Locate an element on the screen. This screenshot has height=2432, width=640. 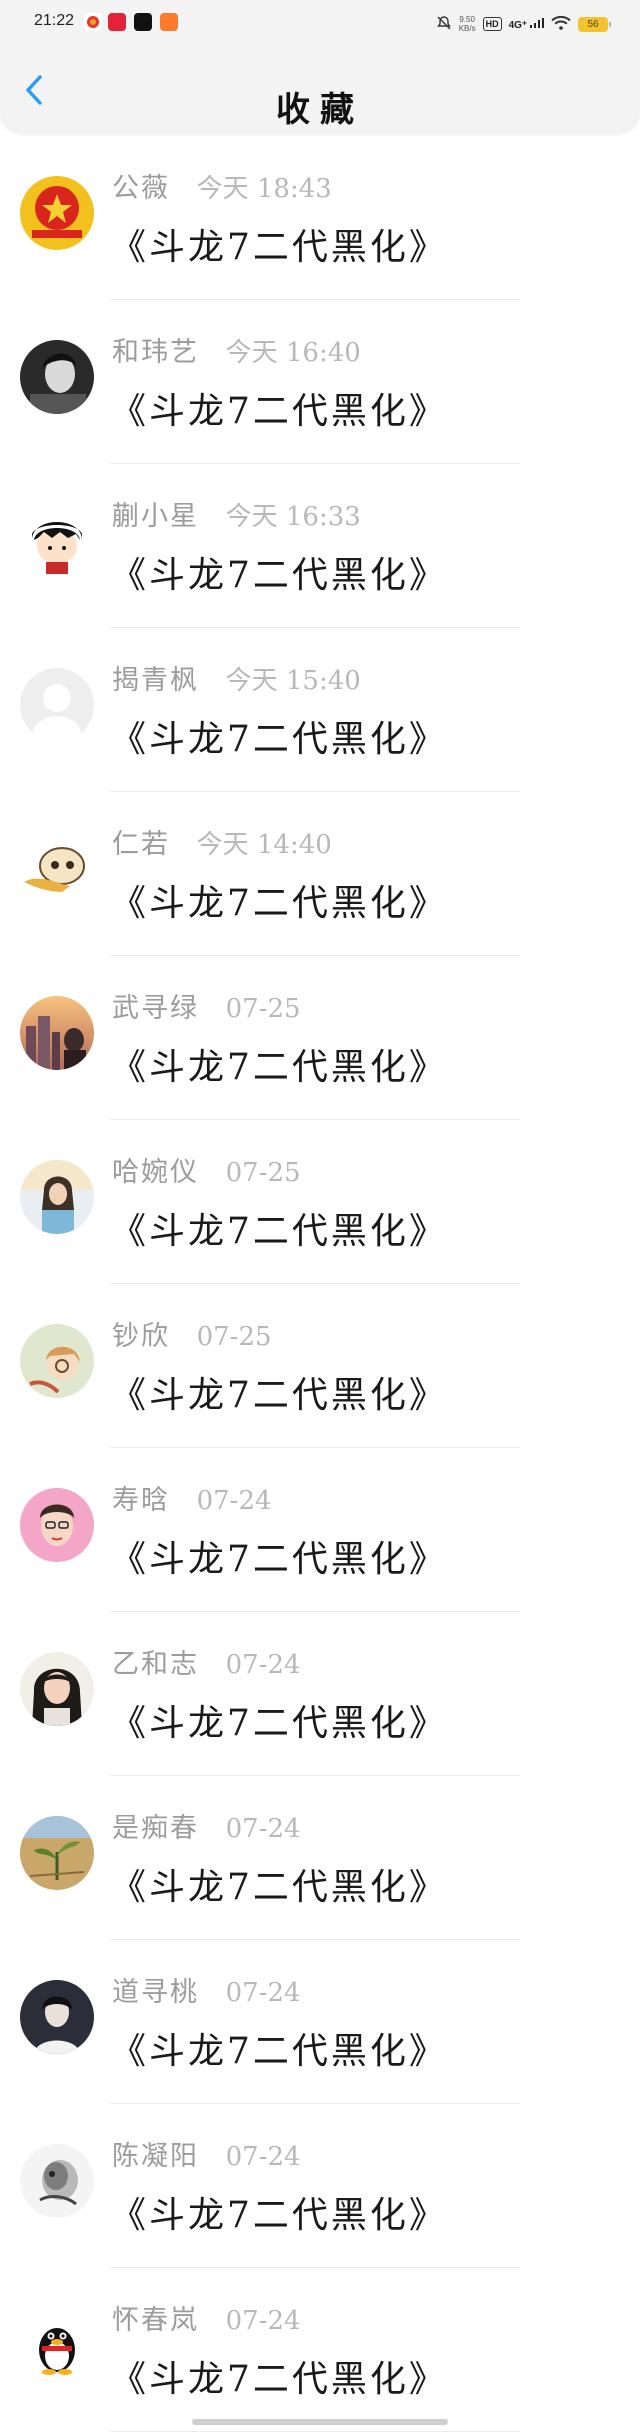
timestamp: 今天 16:40 is located at coordinates (293, 353).